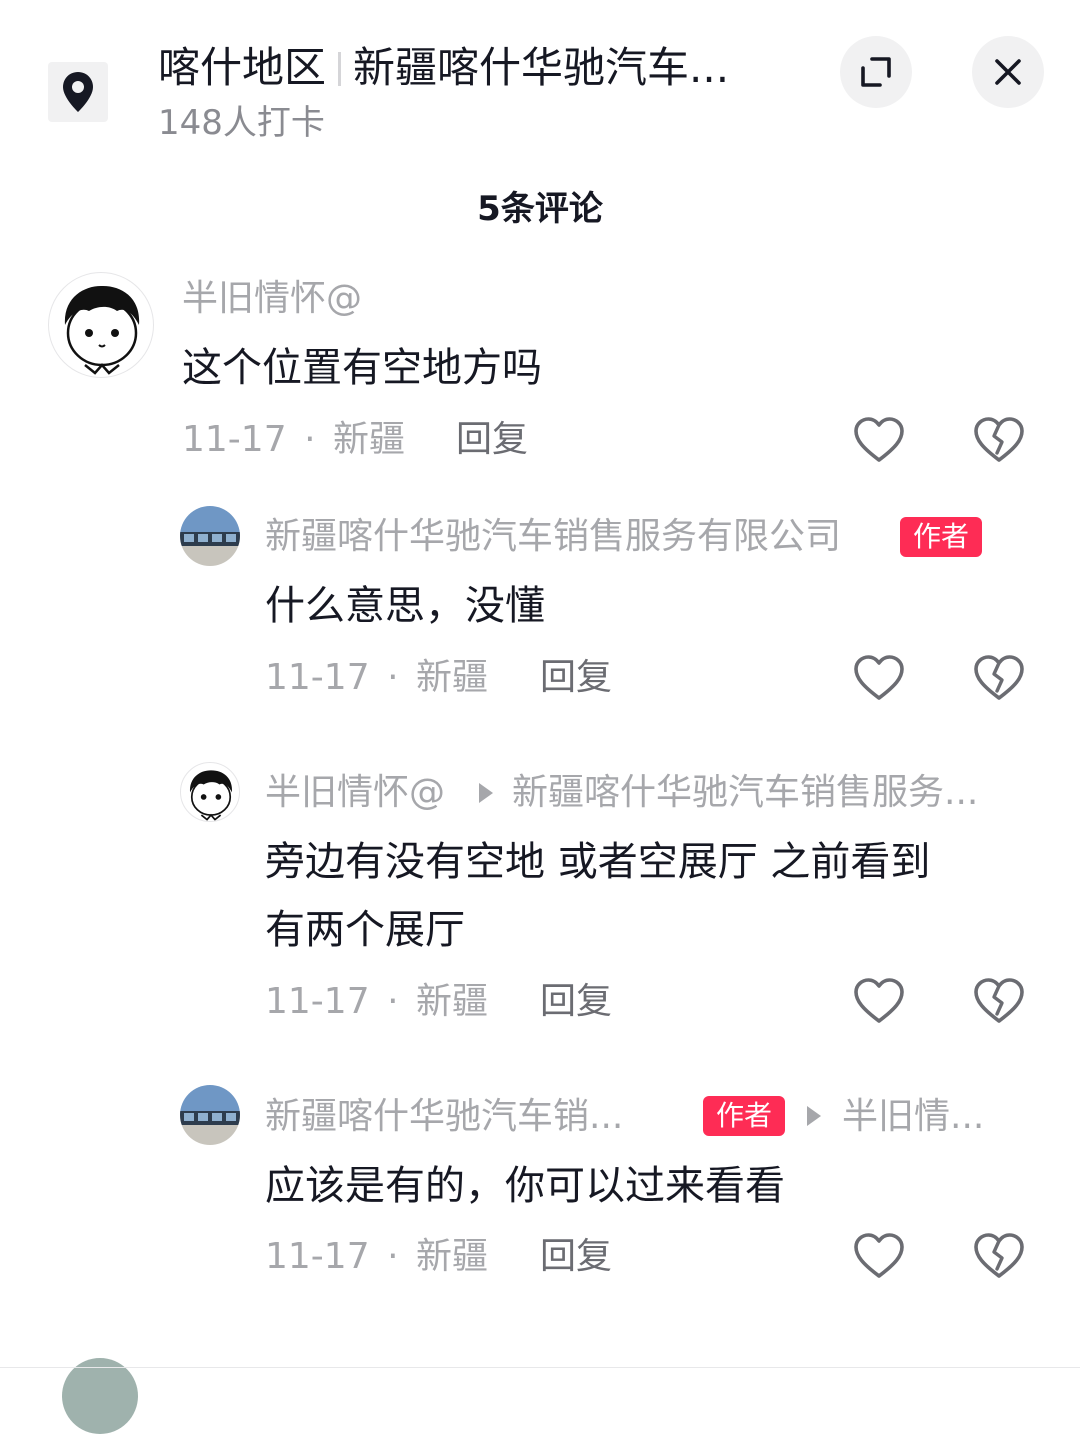 Image resolution: width=1080 pixels, height=1434 pixels. I want to click on comment-text-line2: 有两个展厅, so click(365, 930).